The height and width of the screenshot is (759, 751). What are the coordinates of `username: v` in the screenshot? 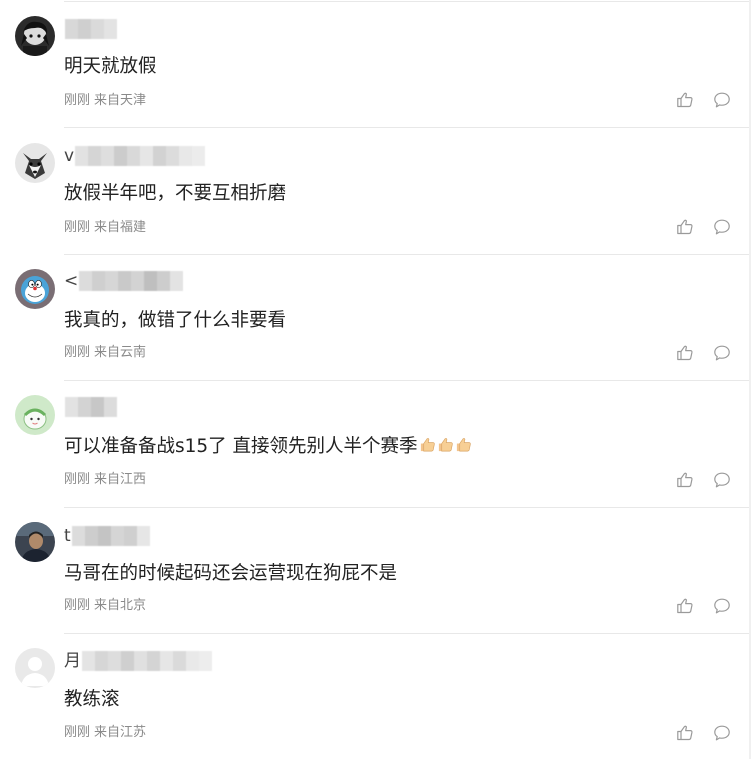 It's located at (135, 156).